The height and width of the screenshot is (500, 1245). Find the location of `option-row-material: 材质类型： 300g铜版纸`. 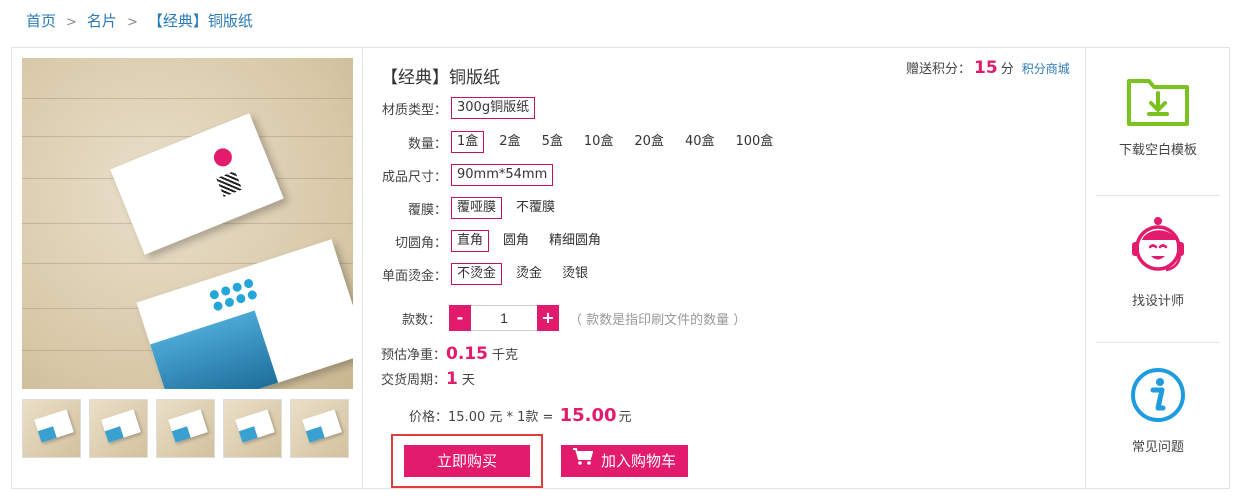

option-row-material: 材质类型： 300g铜版纸 is located at coordinates (462, 108).